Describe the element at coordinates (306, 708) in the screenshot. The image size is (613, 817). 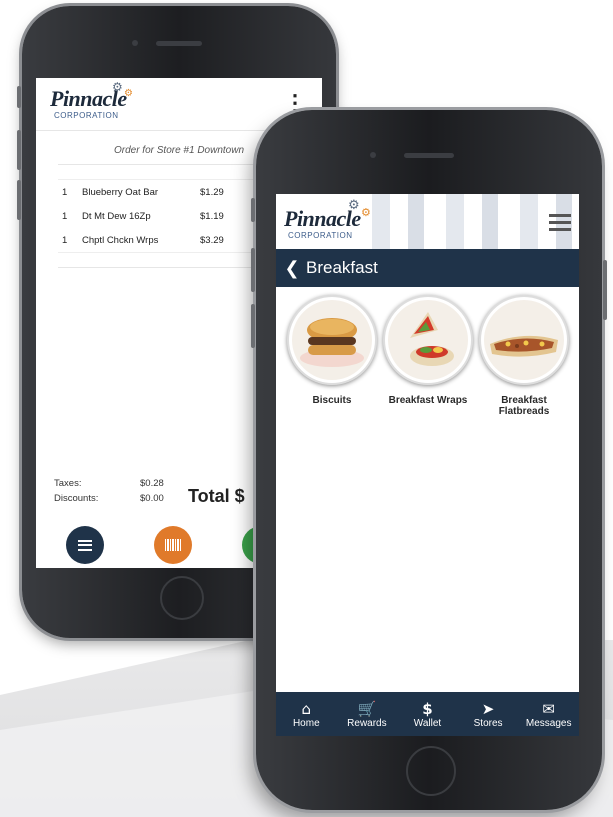
I see `home-icon: ⌂` at that location.